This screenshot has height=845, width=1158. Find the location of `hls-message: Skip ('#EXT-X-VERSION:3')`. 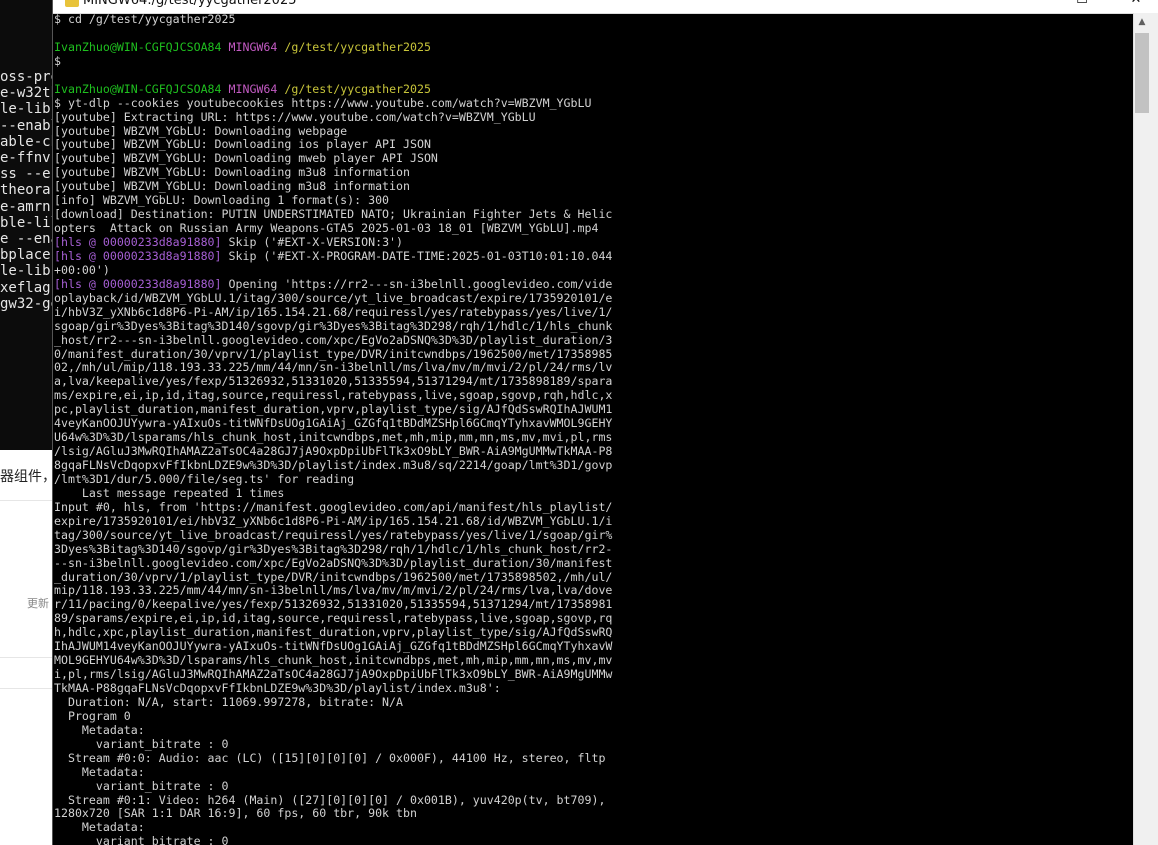

hls-message: Skip ('#EXT-X-VERSION:3') is located at coordinates (312, 242).